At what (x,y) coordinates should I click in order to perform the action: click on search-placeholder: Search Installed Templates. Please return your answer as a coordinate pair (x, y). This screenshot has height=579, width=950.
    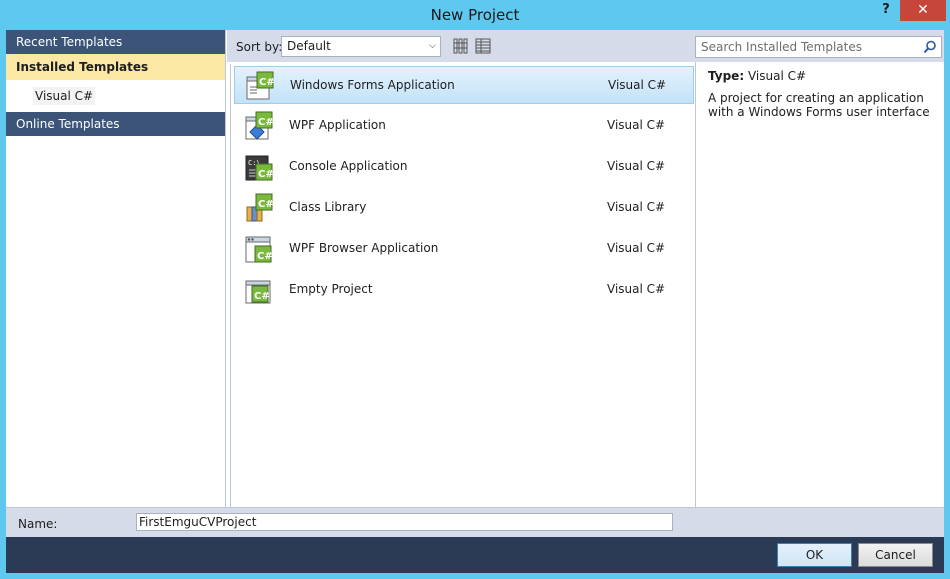
    Looking at the image, I should click on (781, 47).